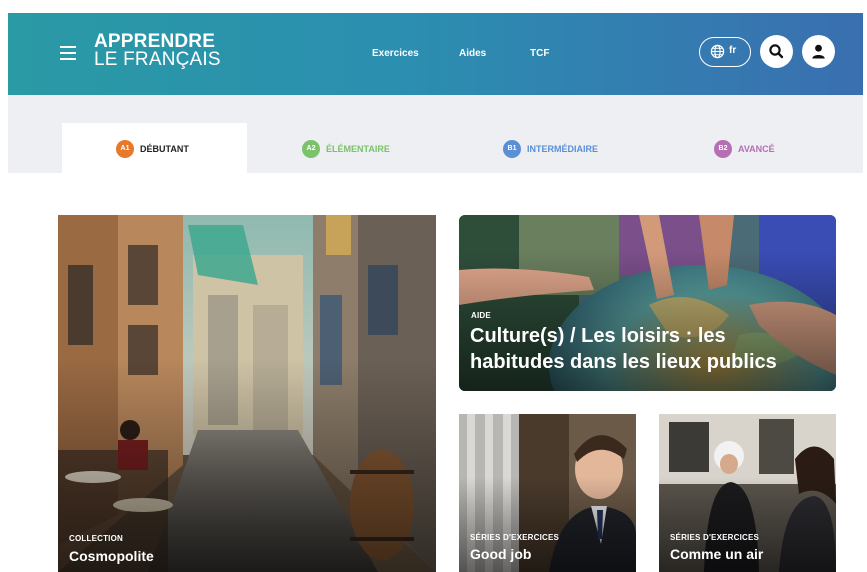 The height and width of the screenshot is (572, 867). Describe the element at coordinates (733, 50) in the screenshot. I see `language-code: fr` at that location.